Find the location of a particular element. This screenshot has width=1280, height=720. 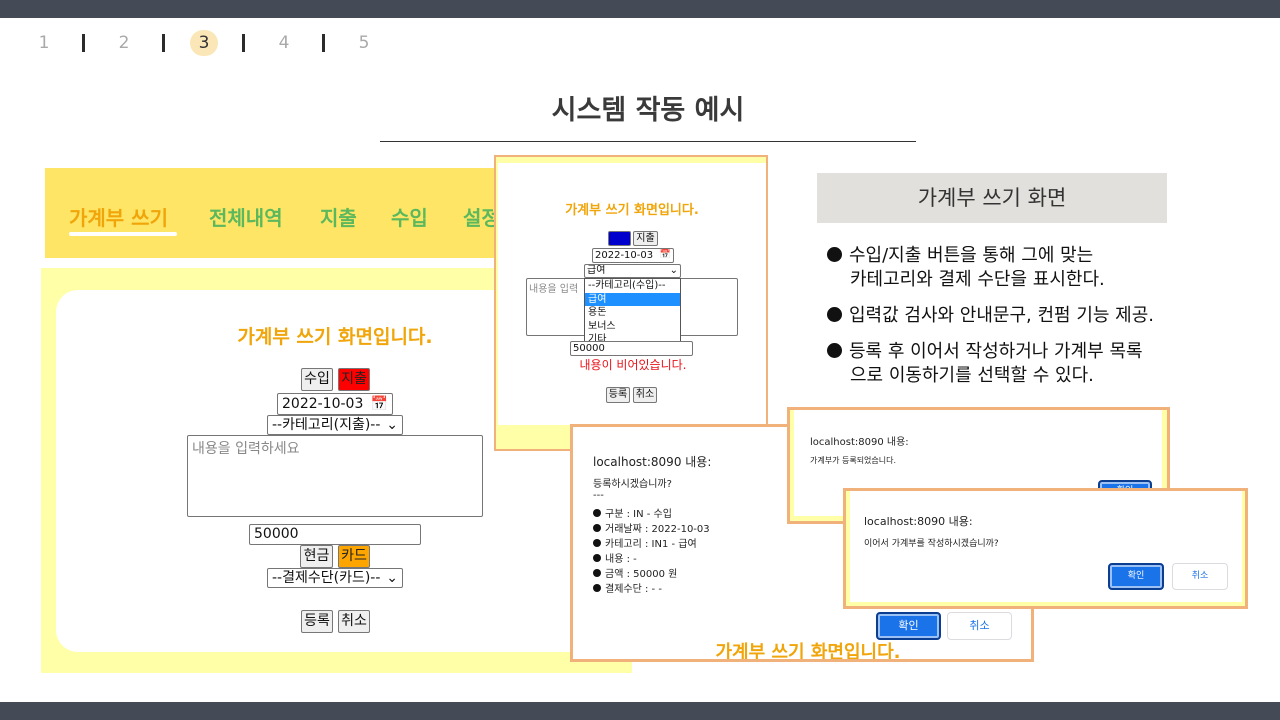

expense-button: 지출 is located at coordinates (354, 379).